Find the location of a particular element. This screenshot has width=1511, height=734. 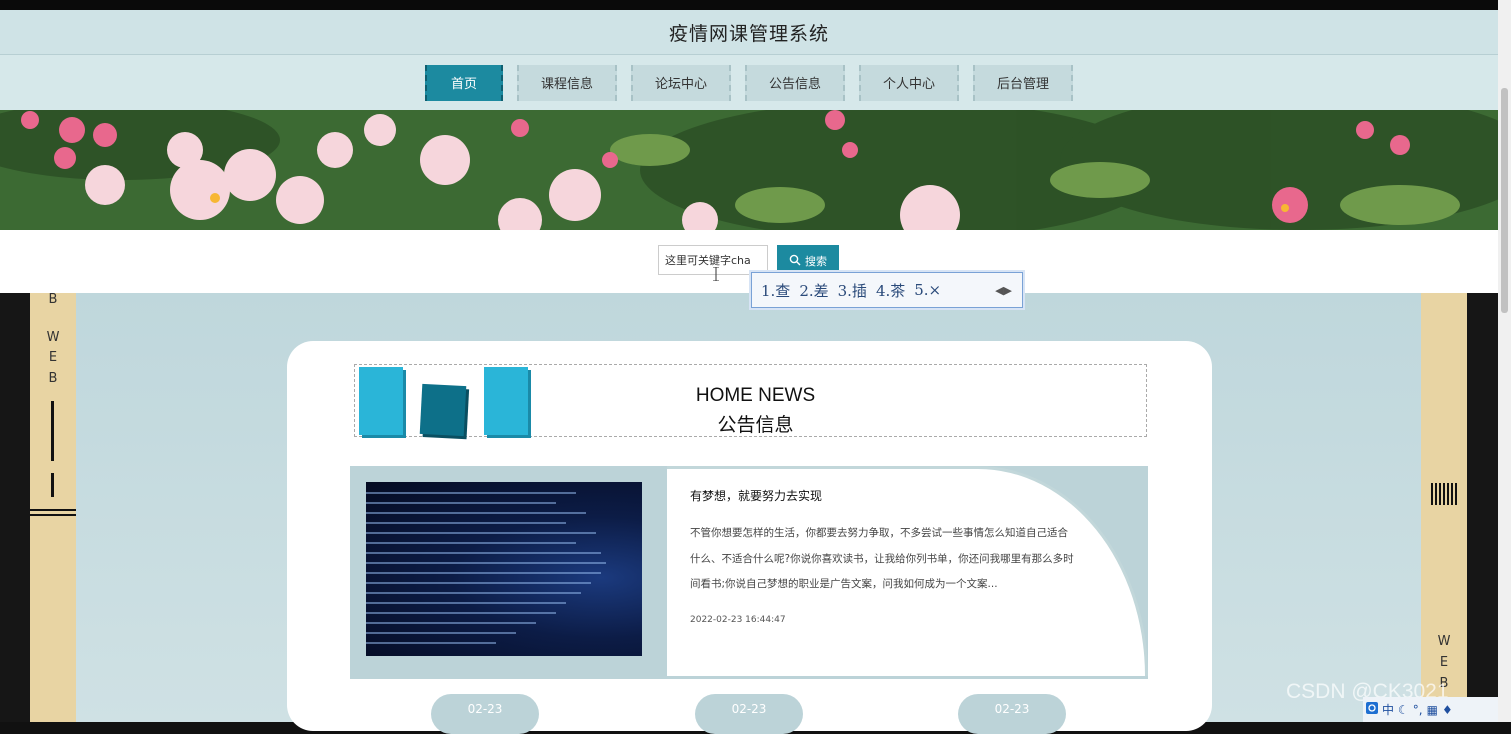

scrollbar-thumb is located at coordinates (1504, 200).